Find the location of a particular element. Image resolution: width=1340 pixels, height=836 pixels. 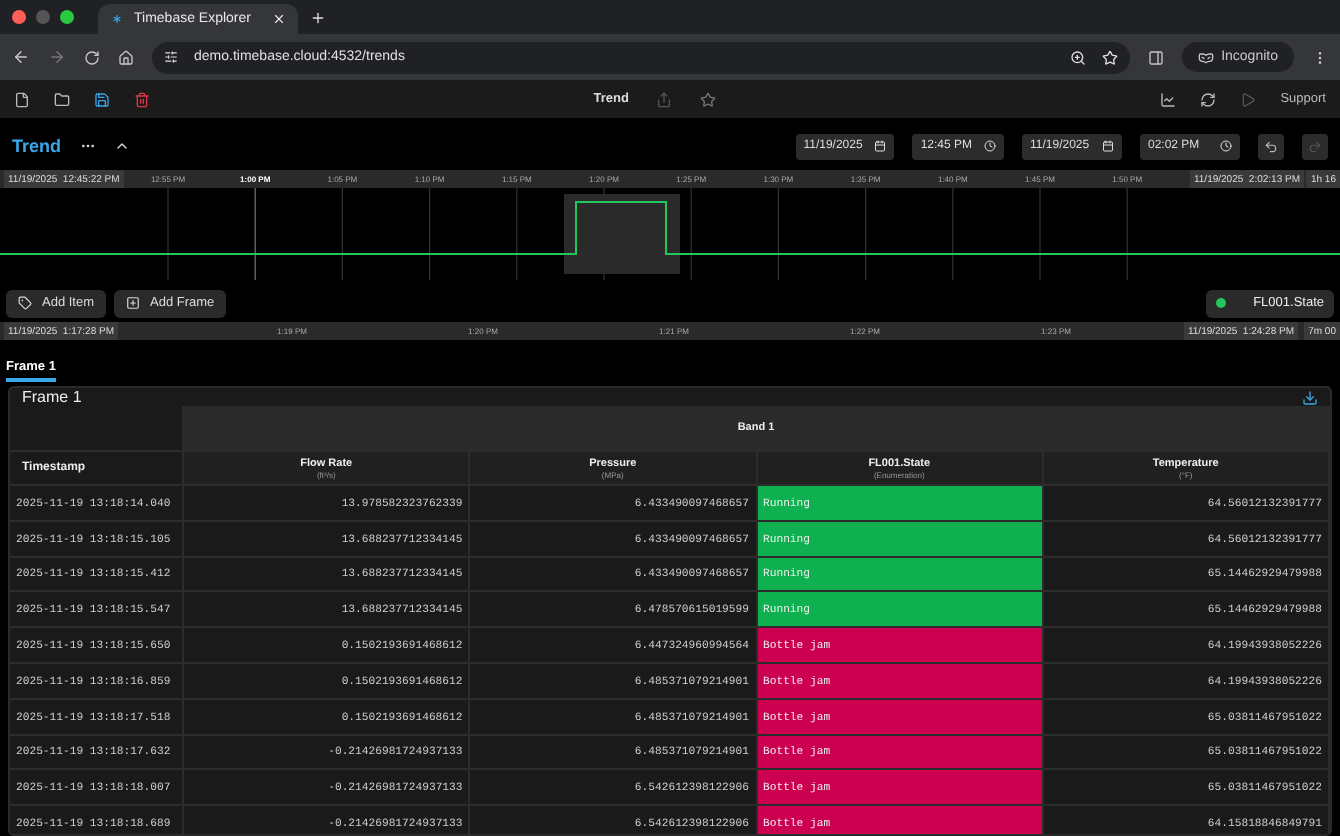

close-icon is located at coordinates (279, 19).